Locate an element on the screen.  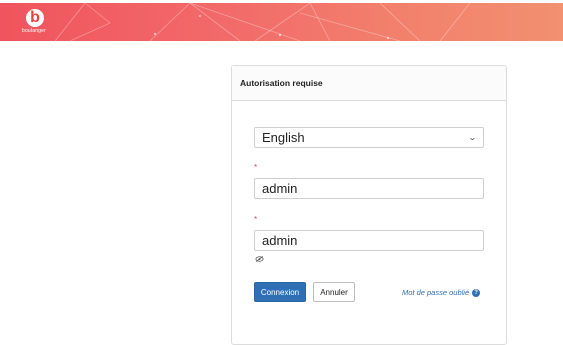
eye-slash-icon is located at coordinates (259, 259).